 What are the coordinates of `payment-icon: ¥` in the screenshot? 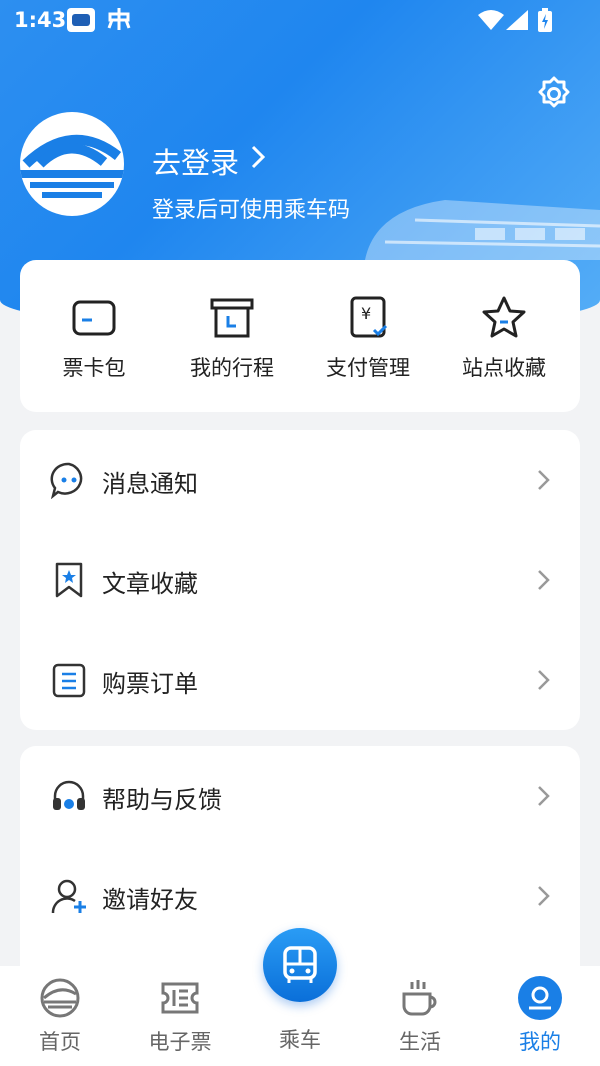 It's located at (369, 317).